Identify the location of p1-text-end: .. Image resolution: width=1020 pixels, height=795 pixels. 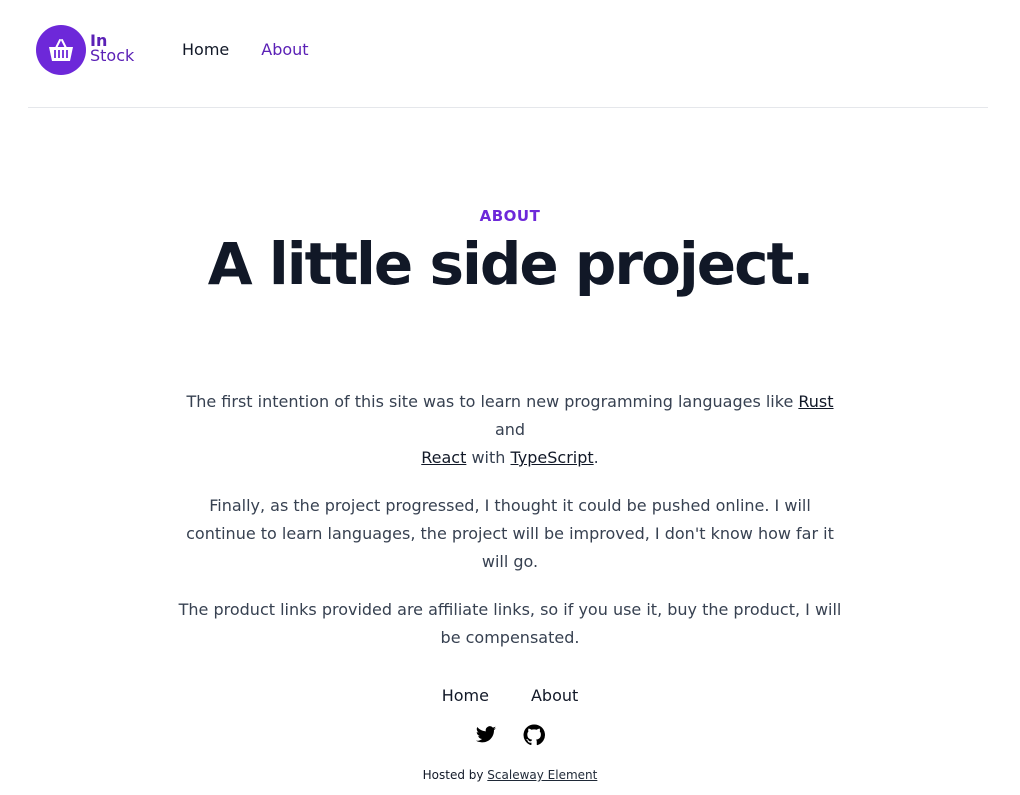
(596, 457).